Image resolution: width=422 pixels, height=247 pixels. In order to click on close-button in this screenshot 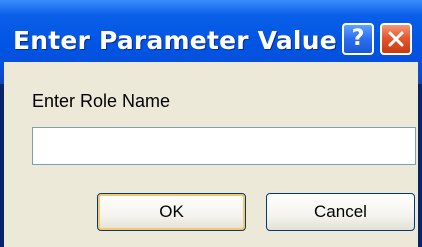, I will do `click(396, 39)`.